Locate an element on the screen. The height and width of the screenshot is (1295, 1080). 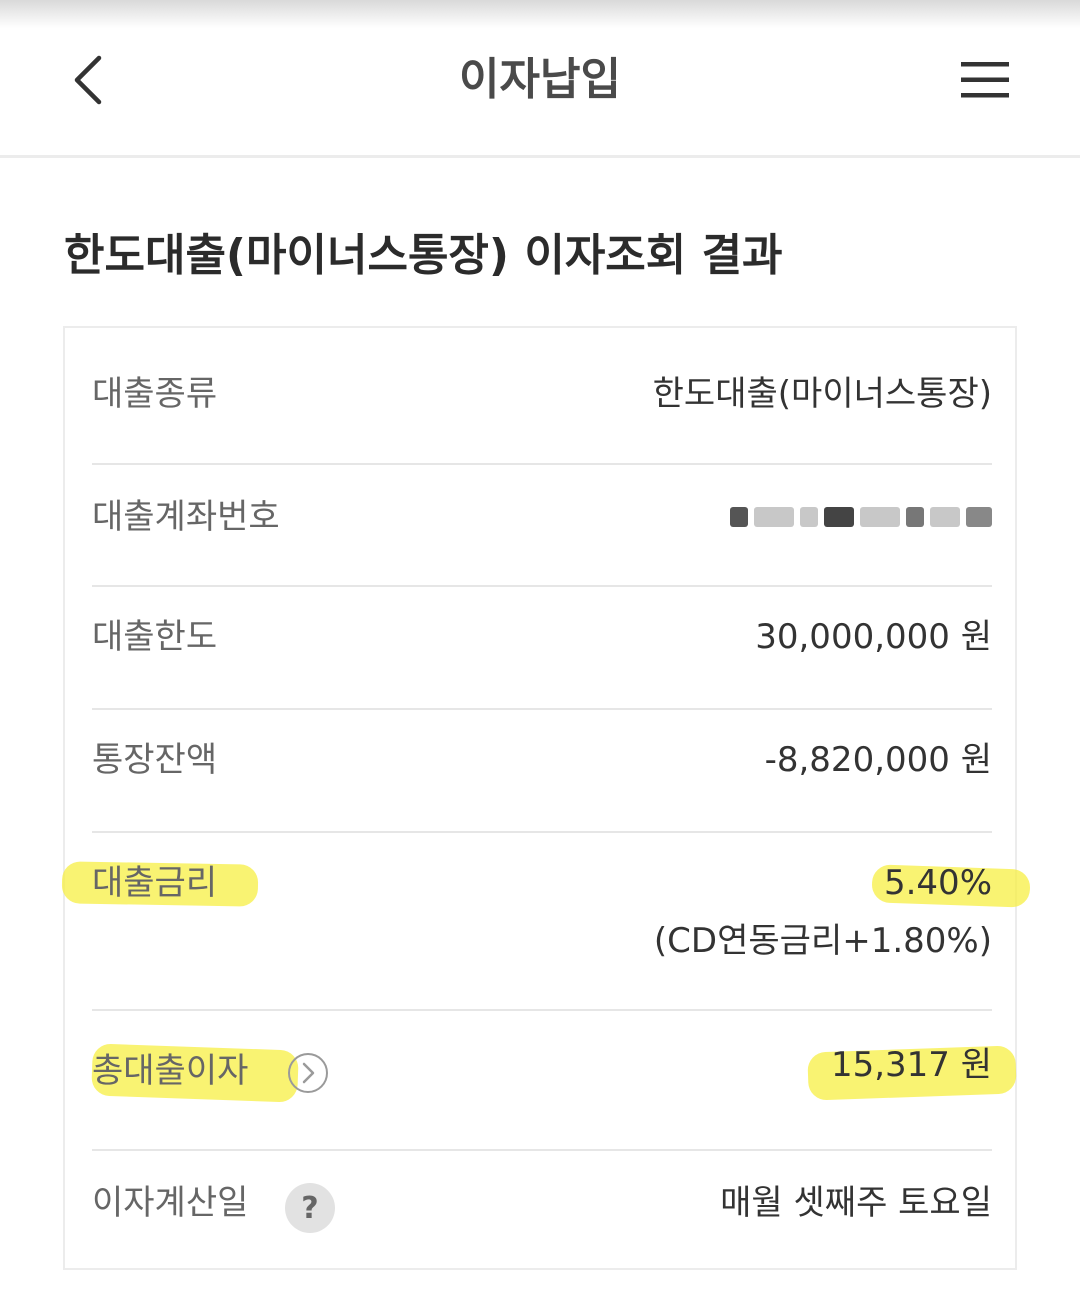
interest-rate-label: 대출금리 is located at coordinates (155, 883).